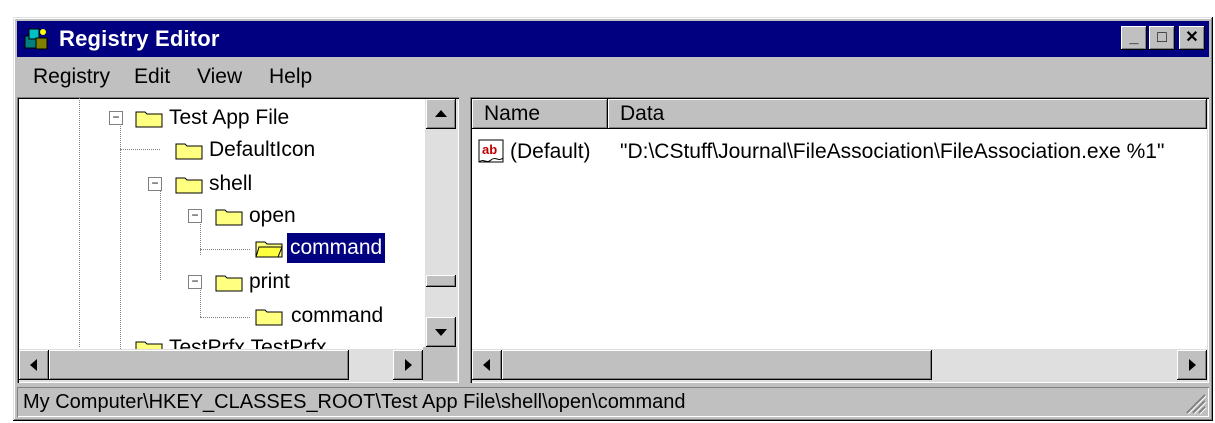 The height and width of the screenshot is (423, 1215). Describe the element at coordinates (1134, 38) in the screenshot. I see `minimize-button: _` at that location.